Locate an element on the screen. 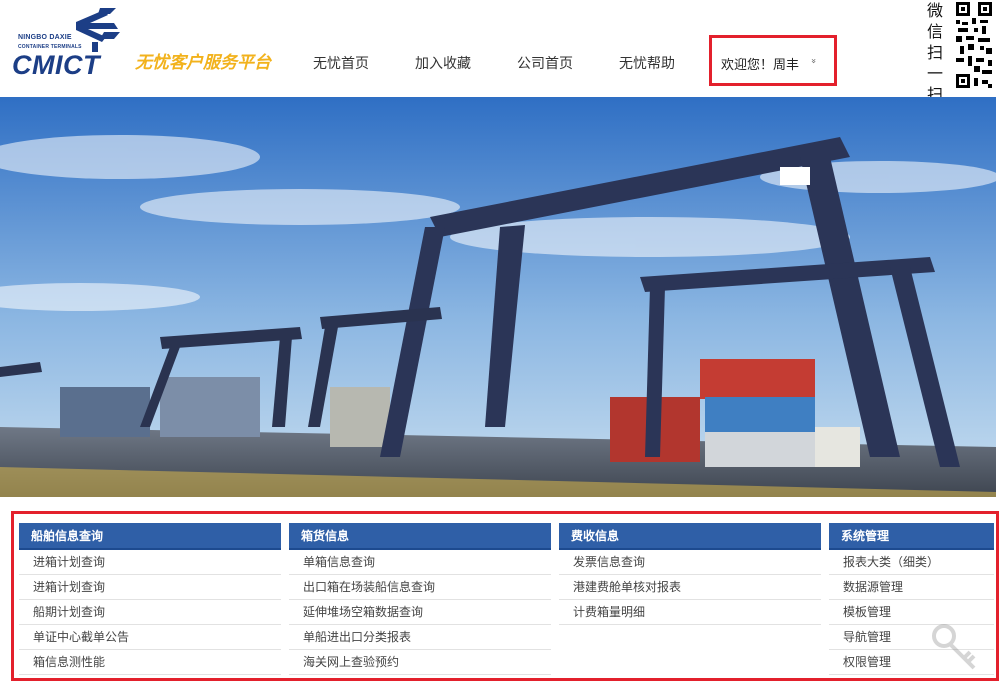 This screenshot has width=1004, height=686. menu-item: 出口箱在场装船信息查询 is located at coordinates (420, 587).